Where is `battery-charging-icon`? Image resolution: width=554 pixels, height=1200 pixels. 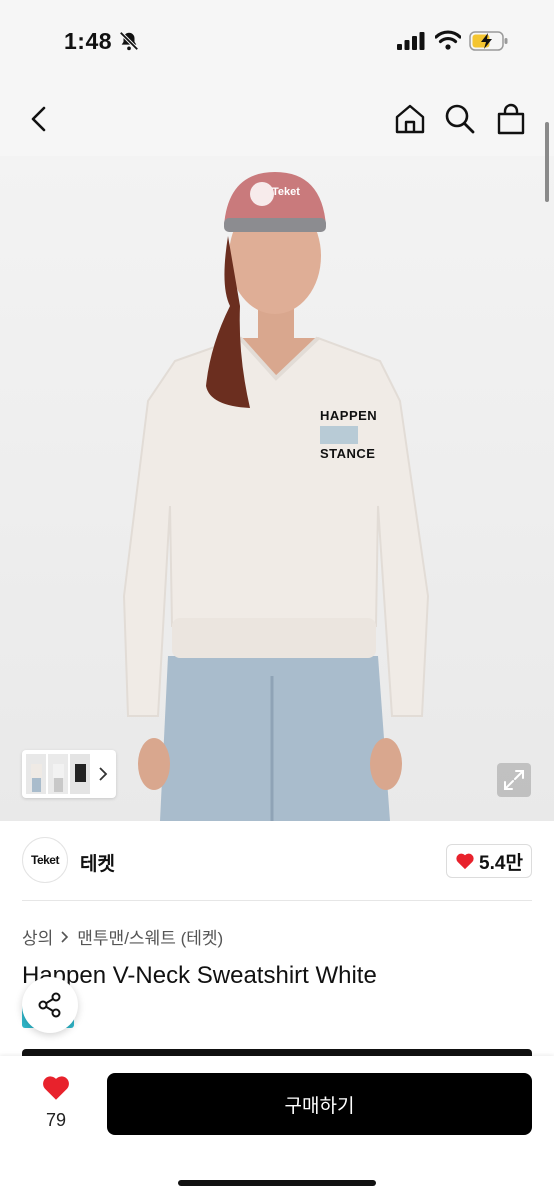
battery-charging-icon is located at coordinates (488, 41).